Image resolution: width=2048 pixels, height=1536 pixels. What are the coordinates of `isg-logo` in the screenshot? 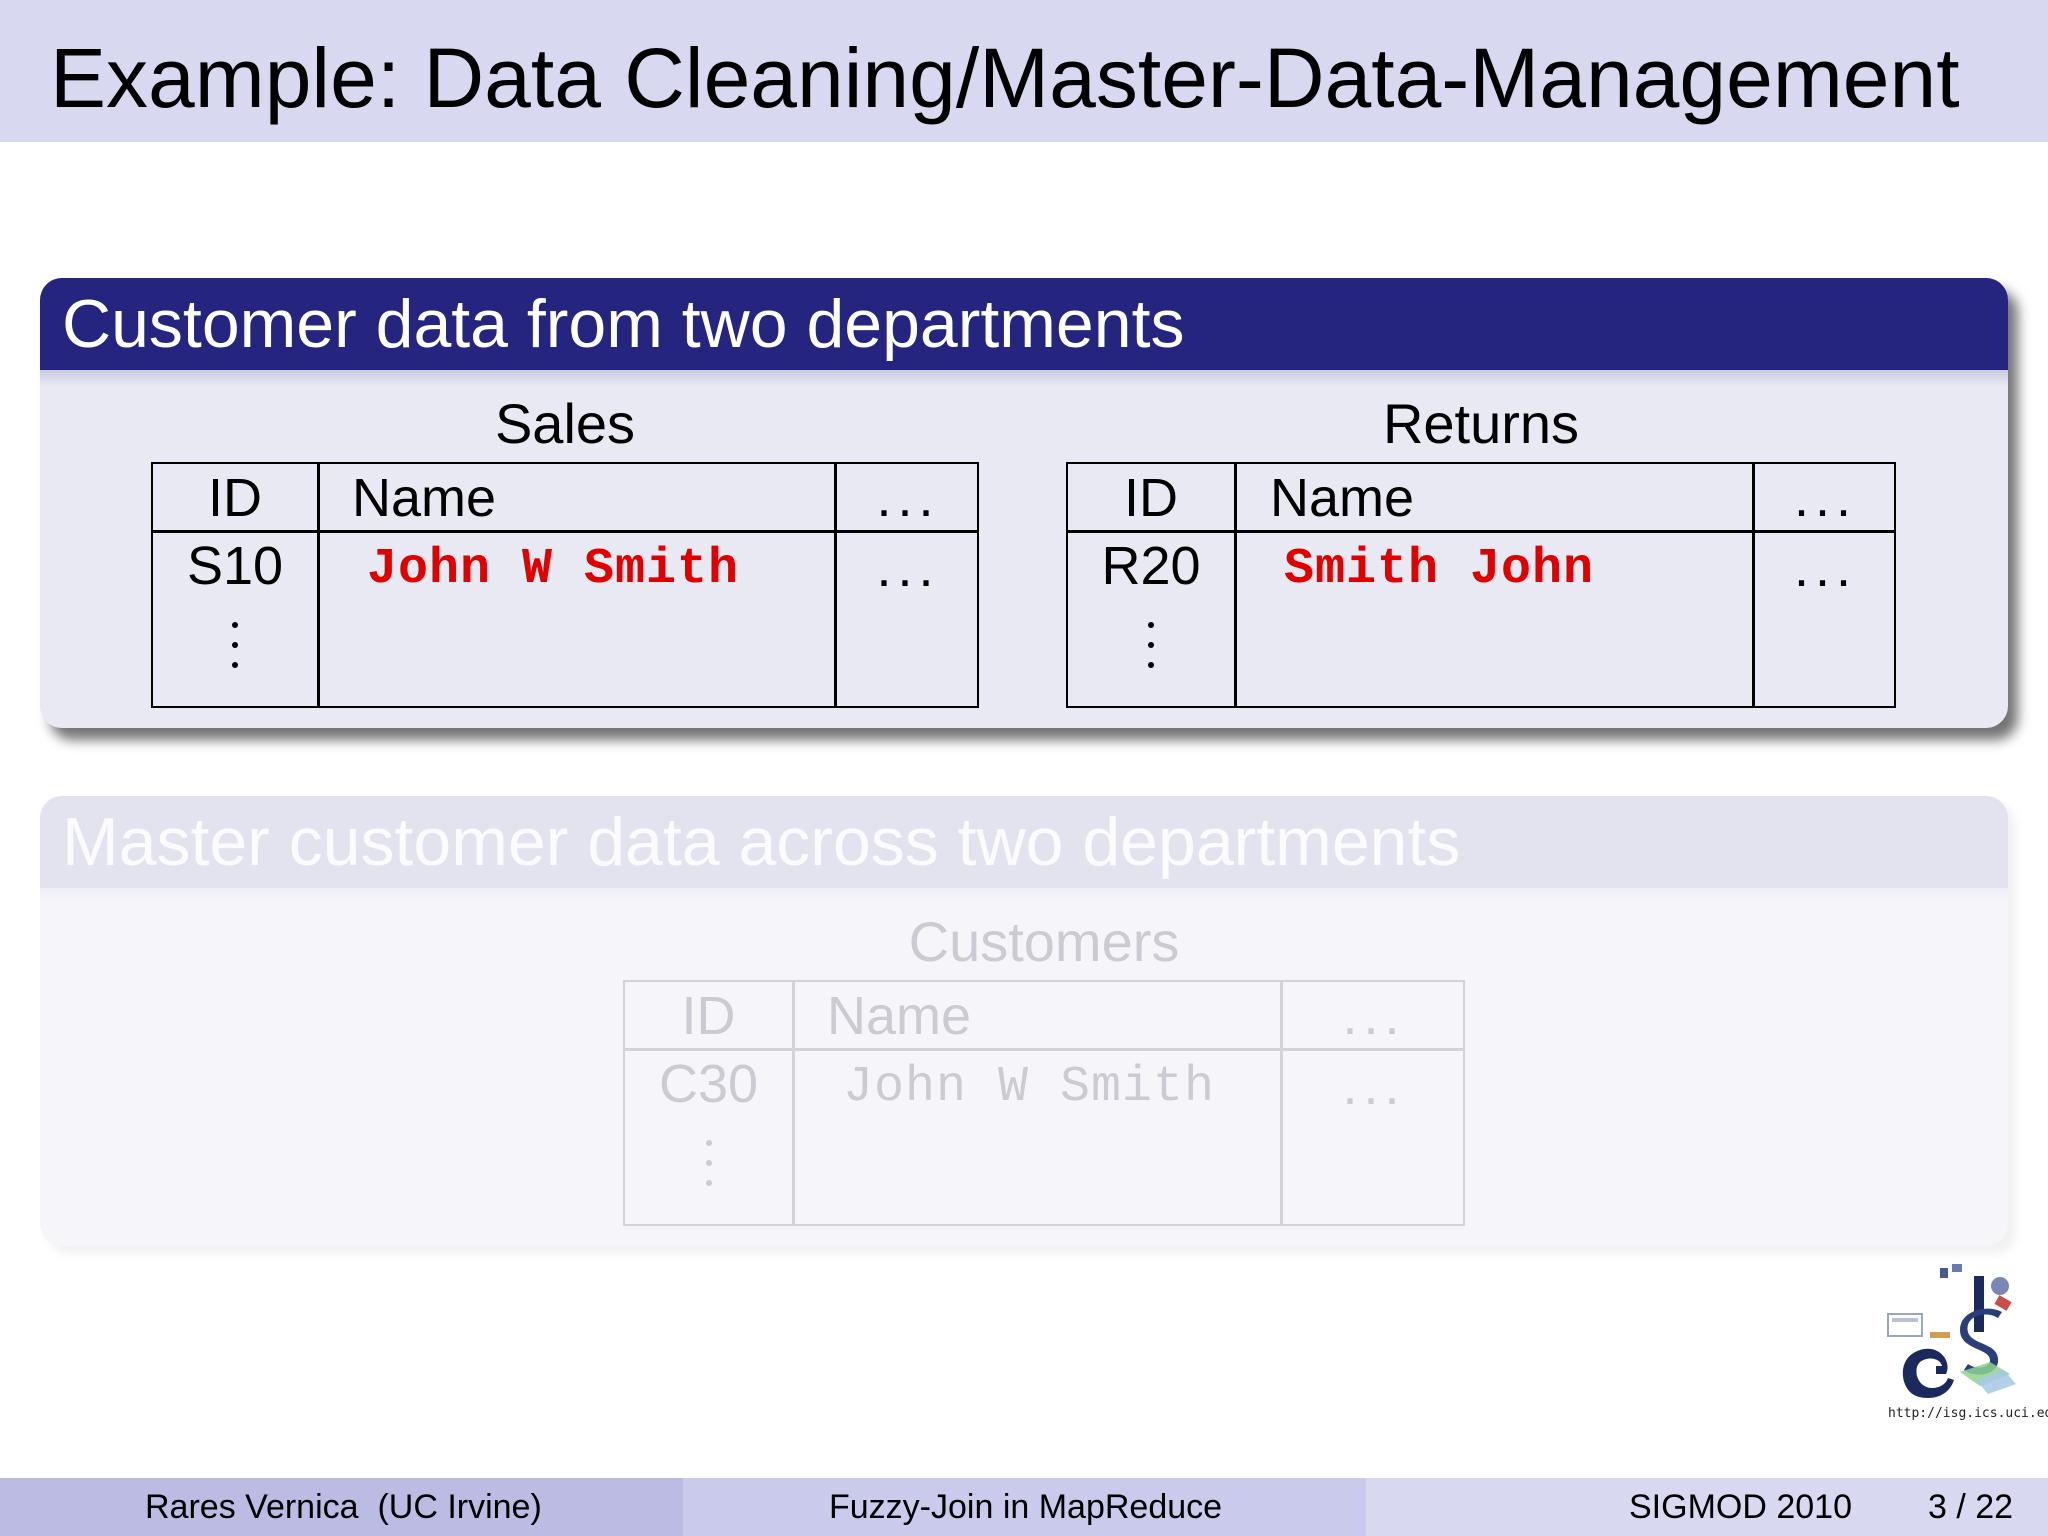 It's located at (1955, 1342).